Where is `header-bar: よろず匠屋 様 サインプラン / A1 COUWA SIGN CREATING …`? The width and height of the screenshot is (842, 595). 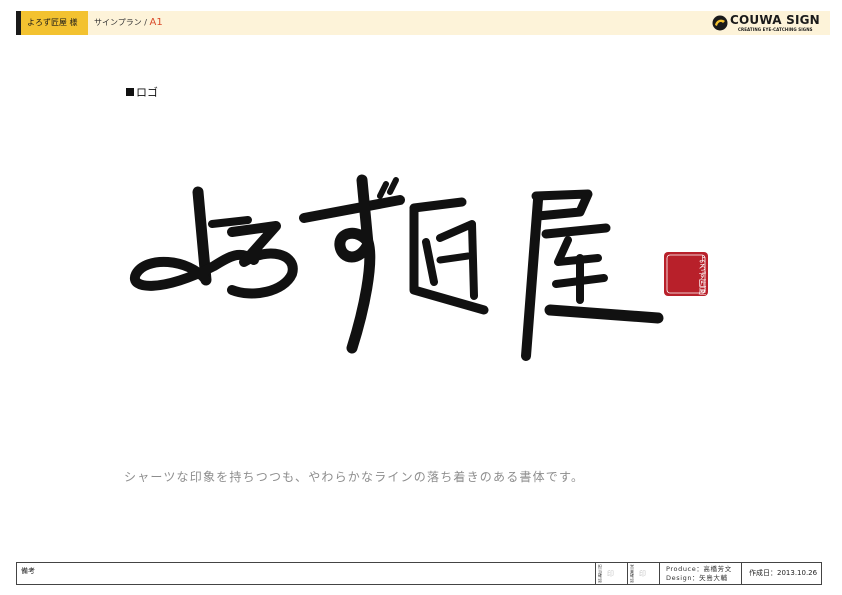
header-bar: よろず匠屋 様 サインプラン / A1 COUWA SIGN CREATING … is located at coordinates (423, 23).